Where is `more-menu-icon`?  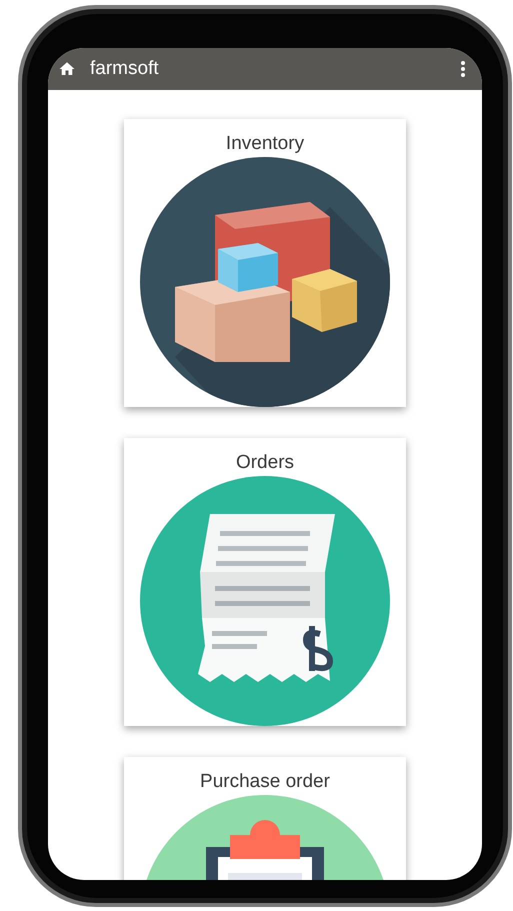
more-menu-icon is located at coordinates (463, 69).